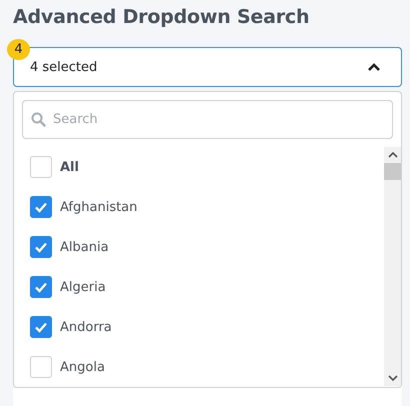 This screenshot has width=410, height=406. What do you see at coordinates (207, 167) in the screenshot?
I see `option-item: All` at bounding box center [207, 167].